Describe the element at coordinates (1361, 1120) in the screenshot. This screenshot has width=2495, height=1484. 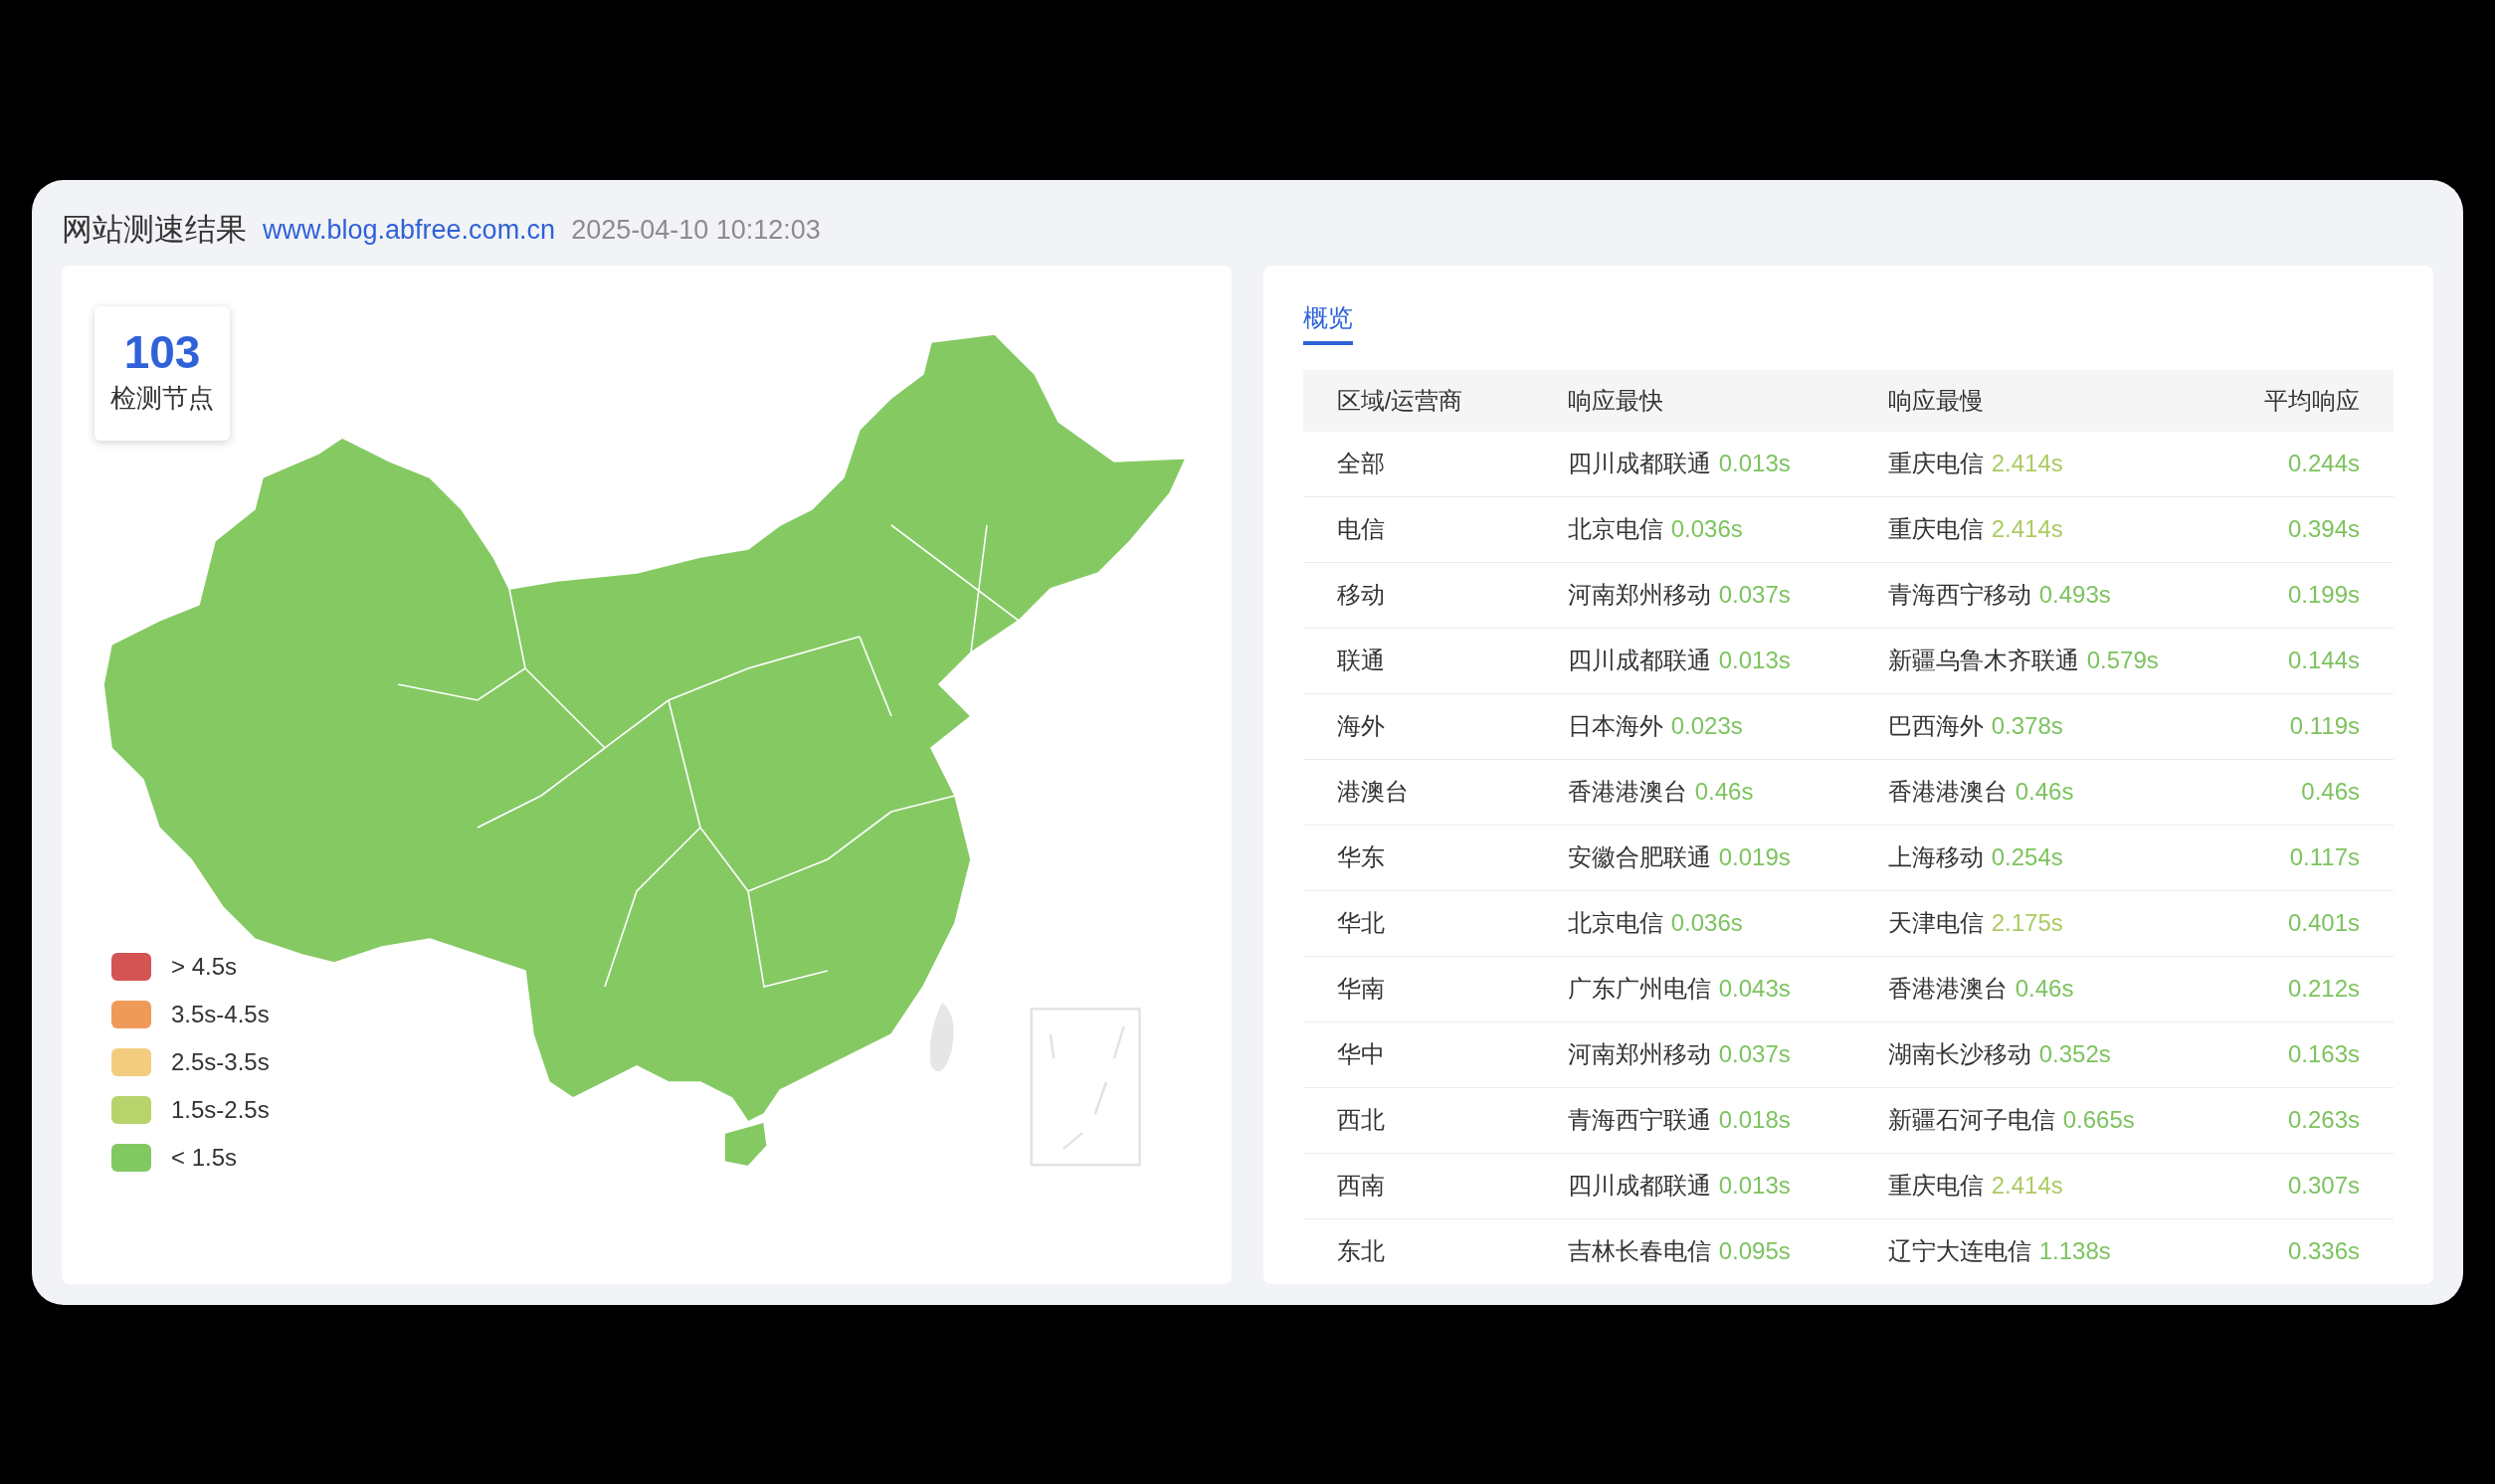
I see `region-cell-text: 西北` at that location.